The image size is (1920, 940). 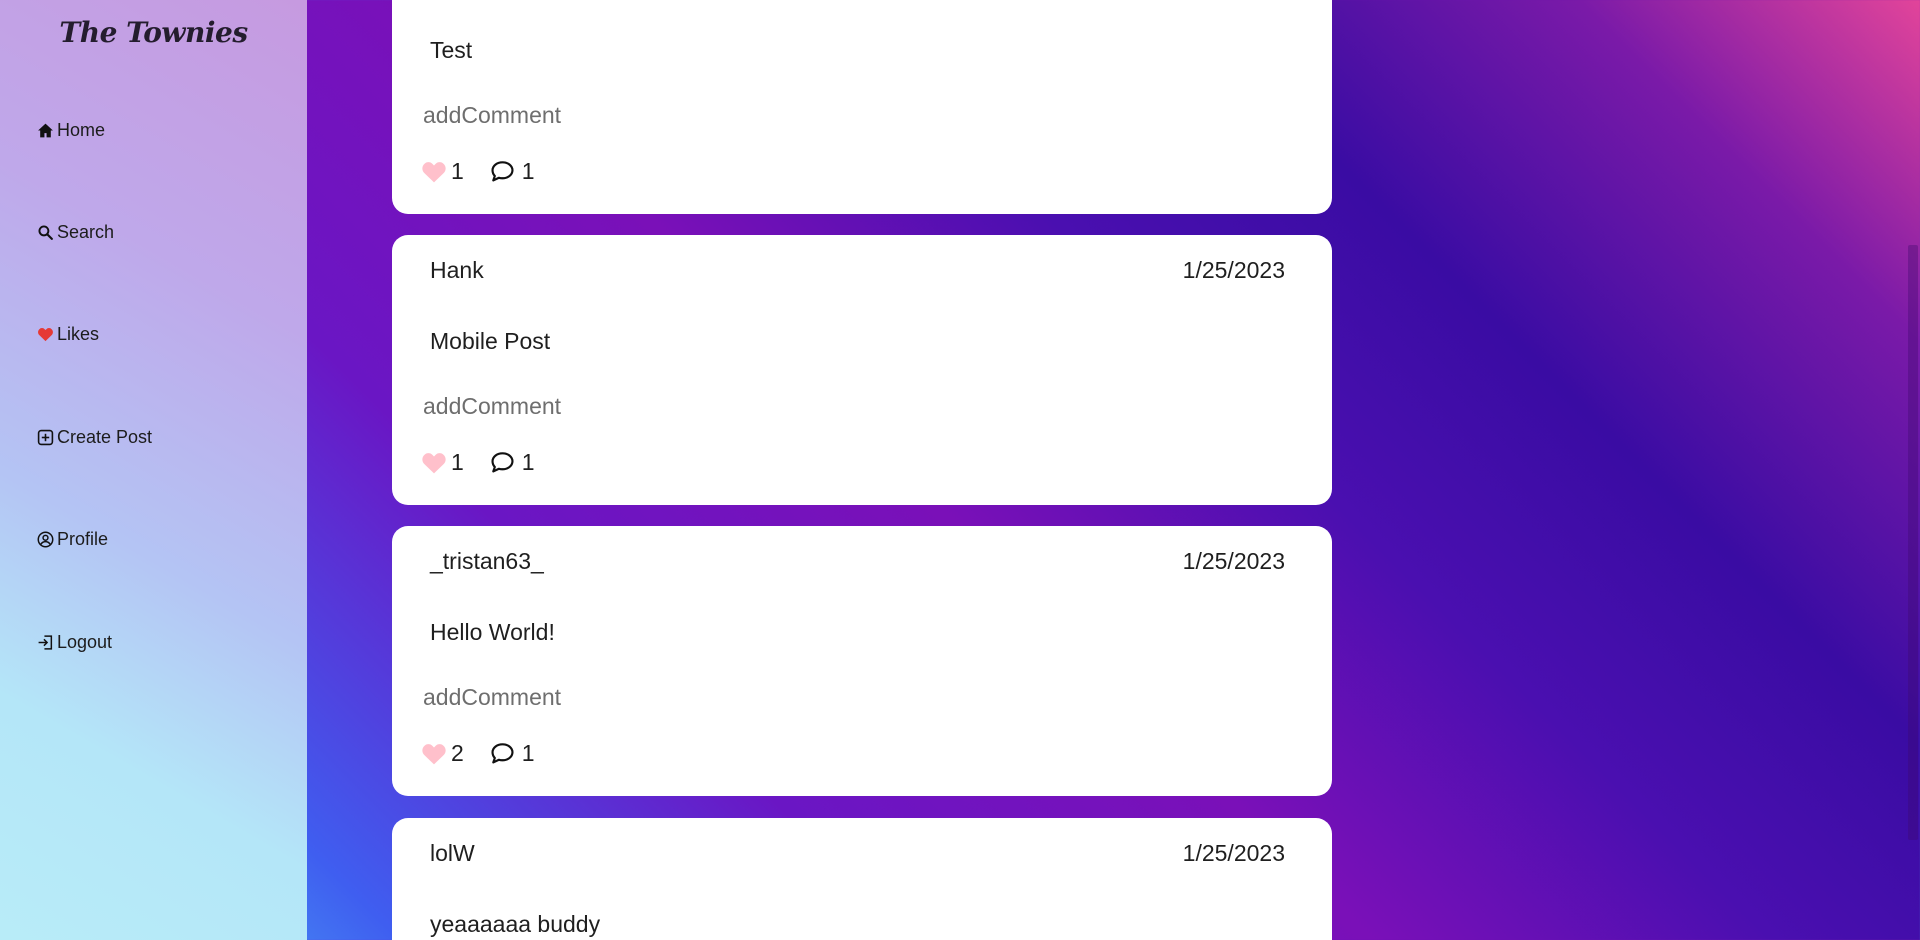 I want to click on scrollbar-thumb, so click(x=1913, y=542).